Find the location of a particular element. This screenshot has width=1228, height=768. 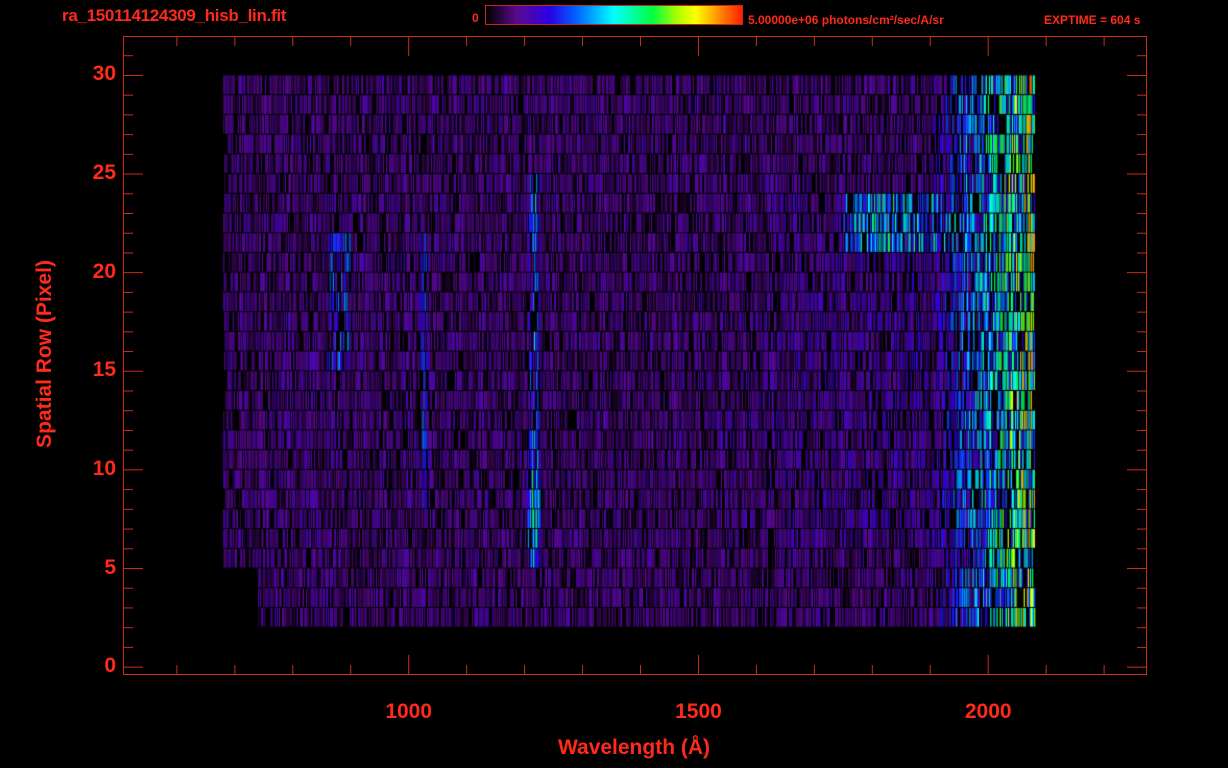

y-tick-label: 25 is located at coordinates (104, 173).